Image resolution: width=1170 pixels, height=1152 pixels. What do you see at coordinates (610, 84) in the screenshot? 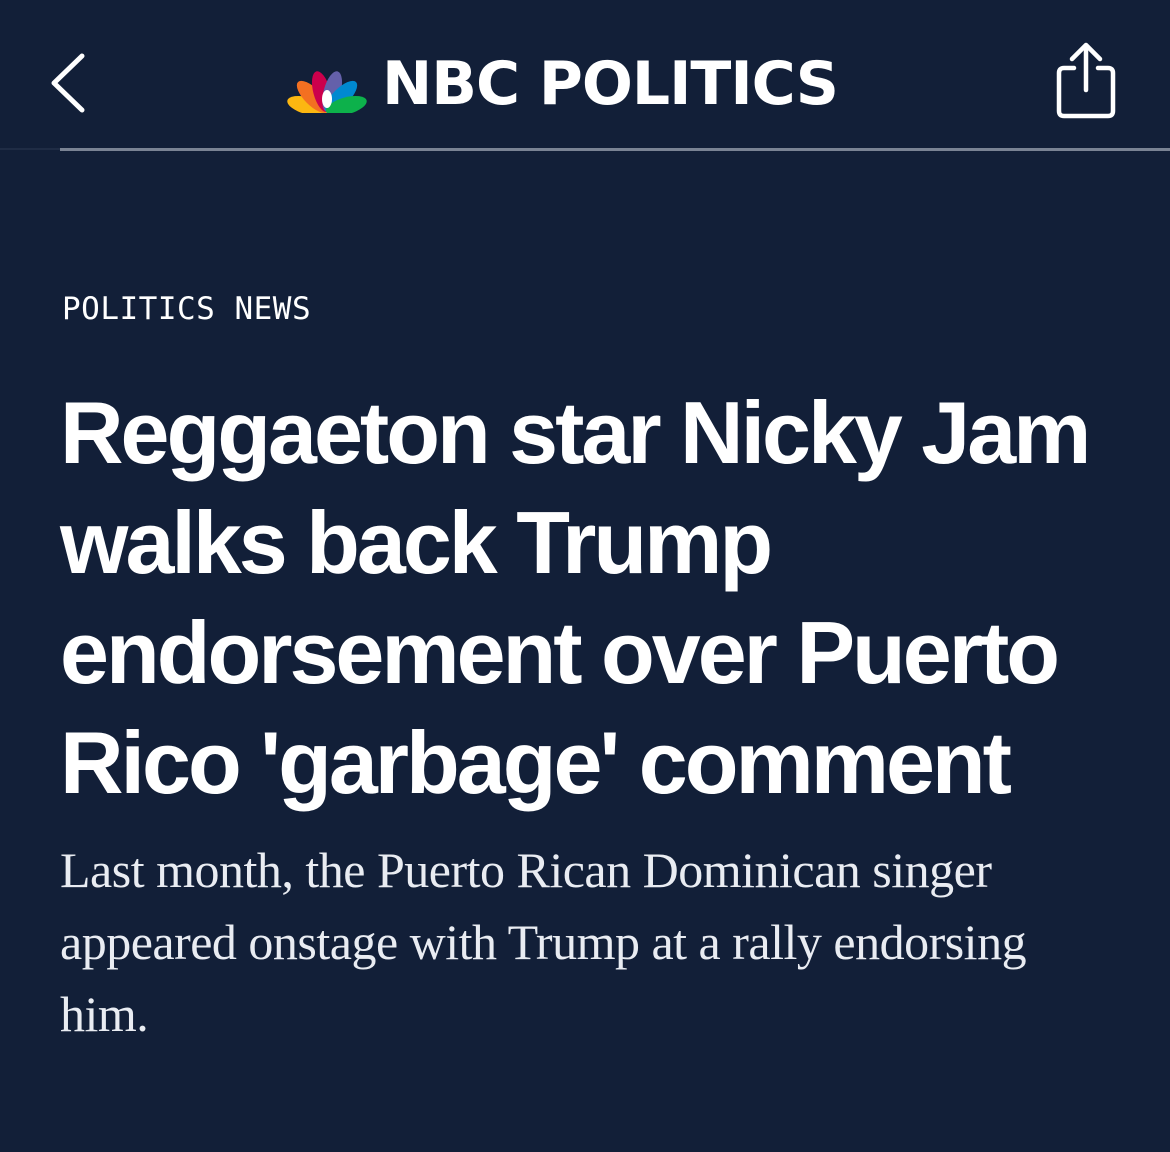
I see `brand-name: NBC POLITICS` at bounding box center [610, 84].